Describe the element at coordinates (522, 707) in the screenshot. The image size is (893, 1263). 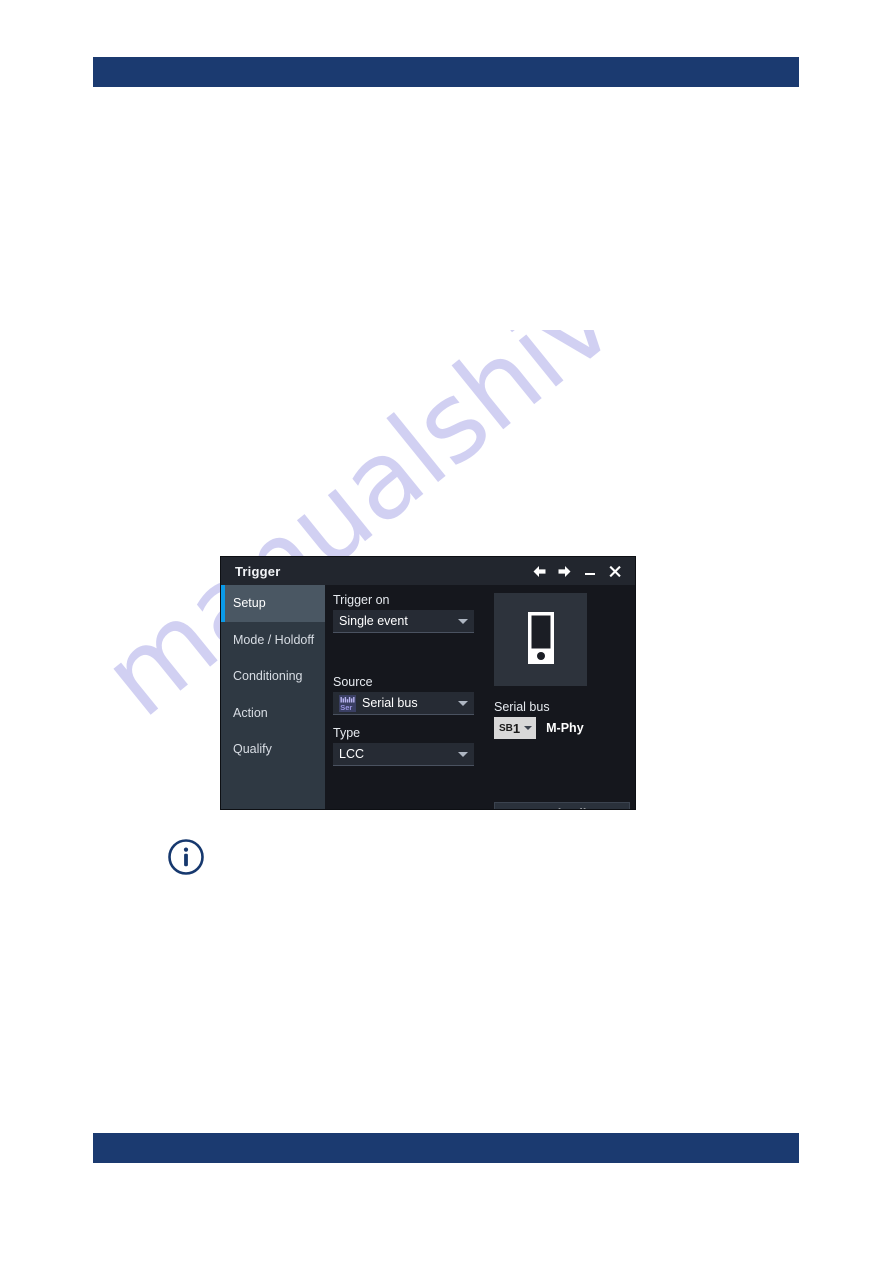
I see `serial-bus-label: Serial bus` at that location.